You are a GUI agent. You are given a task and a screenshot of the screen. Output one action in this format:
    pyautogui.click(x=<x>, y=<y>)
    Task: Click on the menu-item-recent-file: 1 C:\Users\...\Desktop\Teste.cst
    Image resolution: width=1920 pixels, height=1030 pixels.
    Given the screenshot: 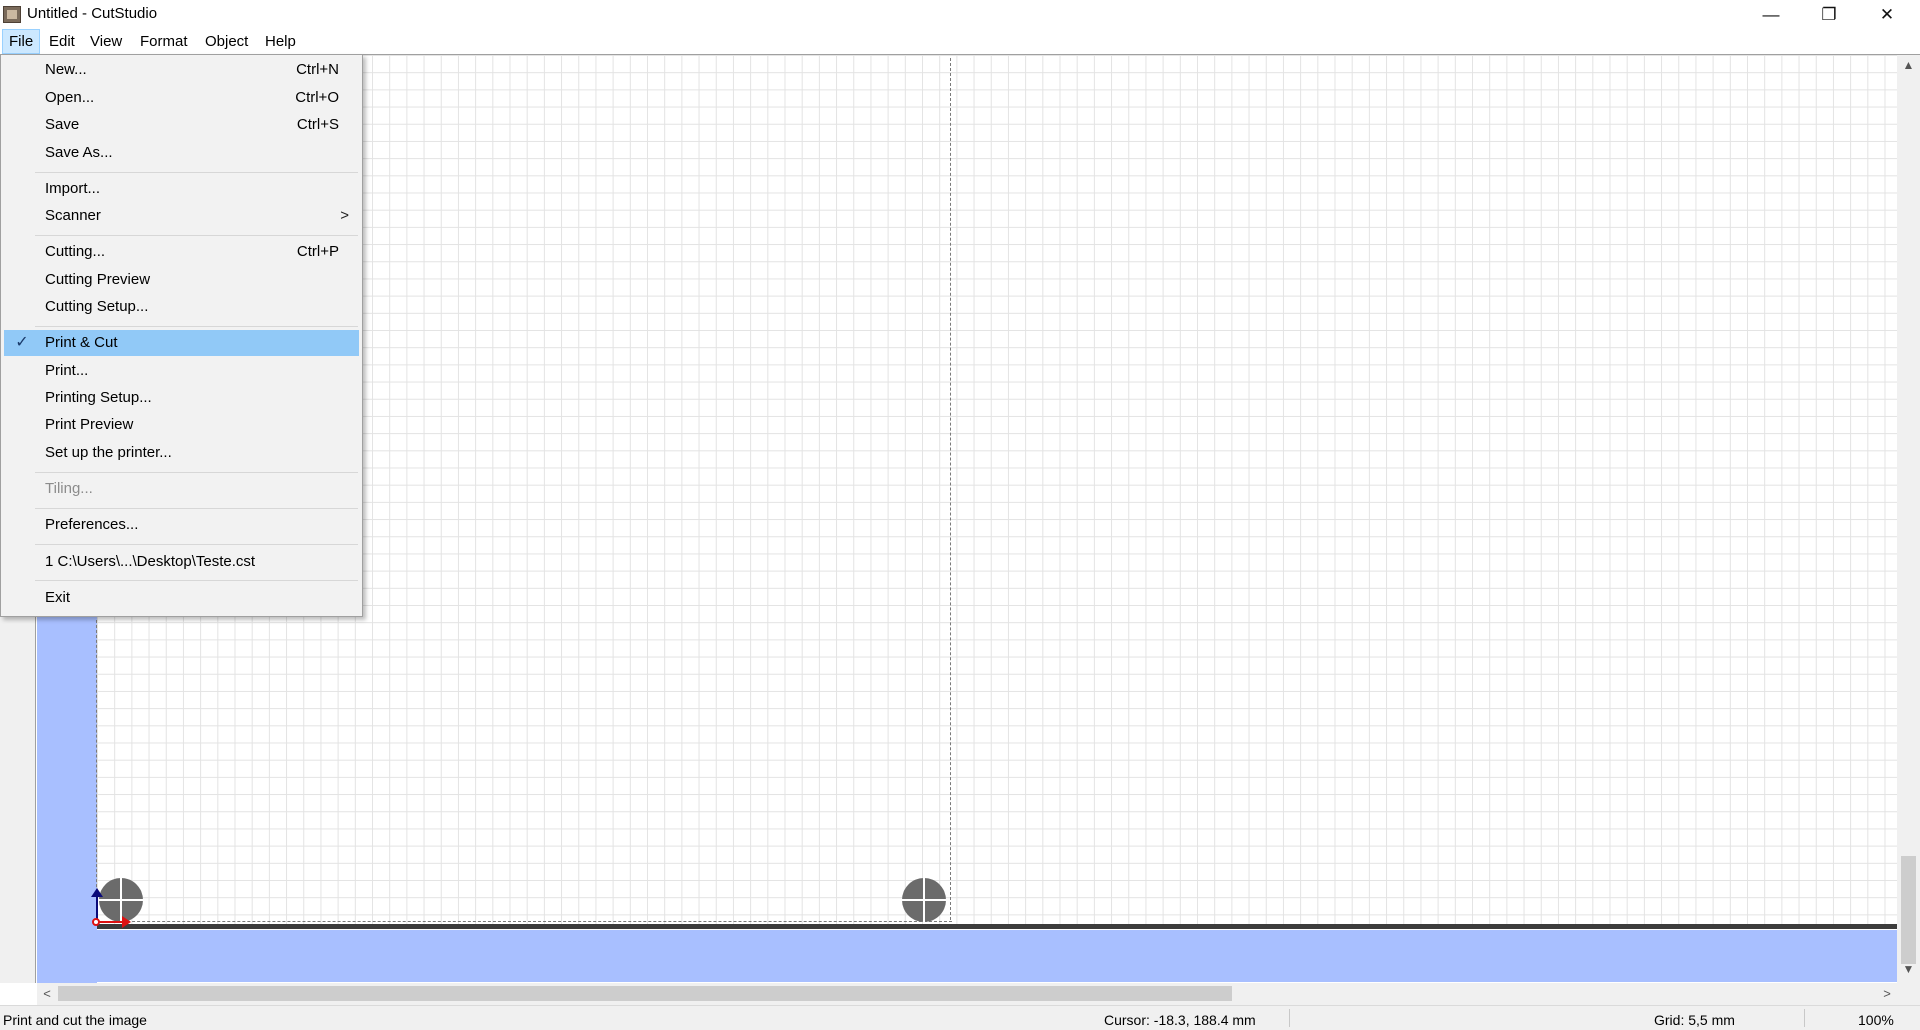 What is the action you would take?
    pyautogui.click(x=181, y=562)
    